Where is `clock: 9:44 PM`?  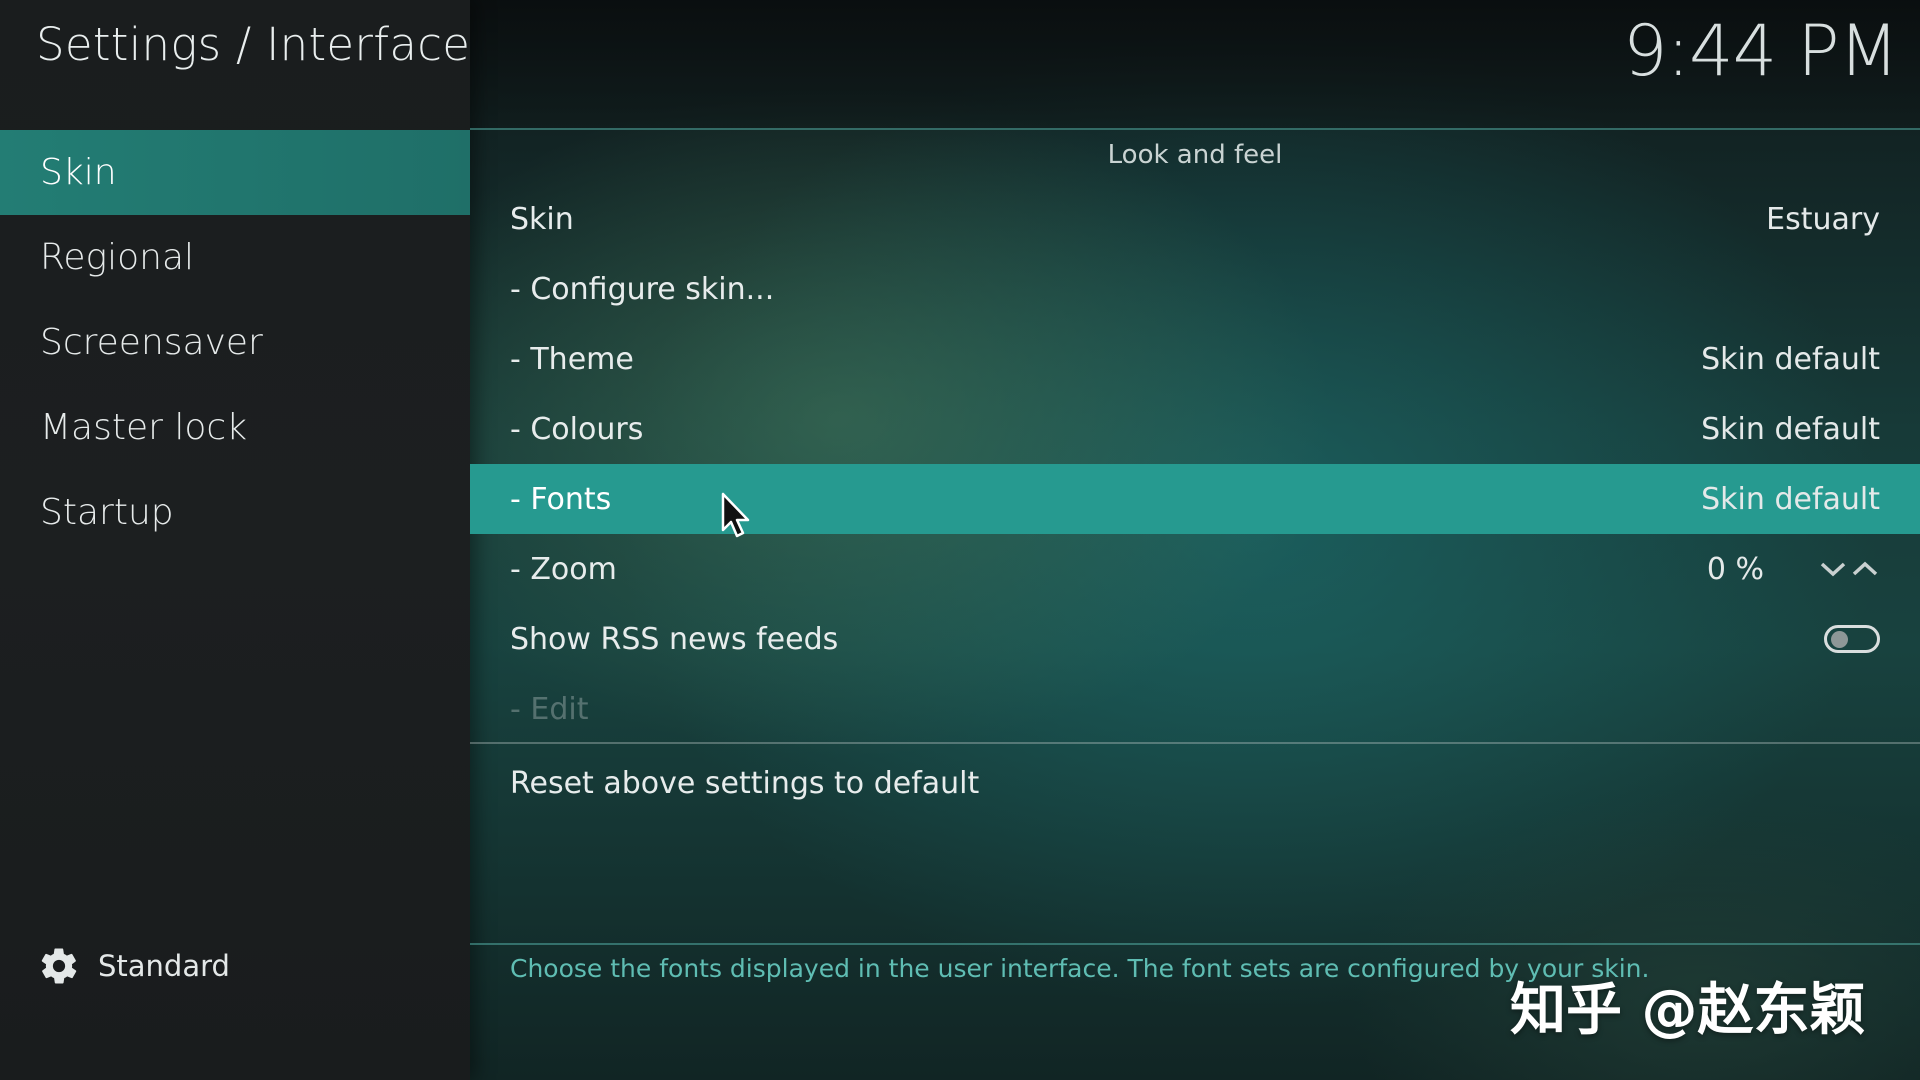 clock: 9:44 PM is located at coordinates (1760, 51).